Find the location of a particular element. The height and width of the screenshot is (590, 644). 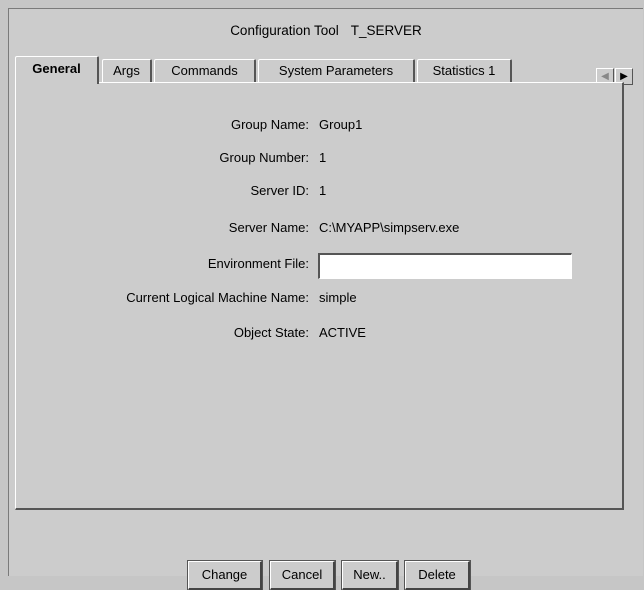

server-name-row: Server Name: C:\MYAPP\simpserv.exe is located at coordinates (318, 228).